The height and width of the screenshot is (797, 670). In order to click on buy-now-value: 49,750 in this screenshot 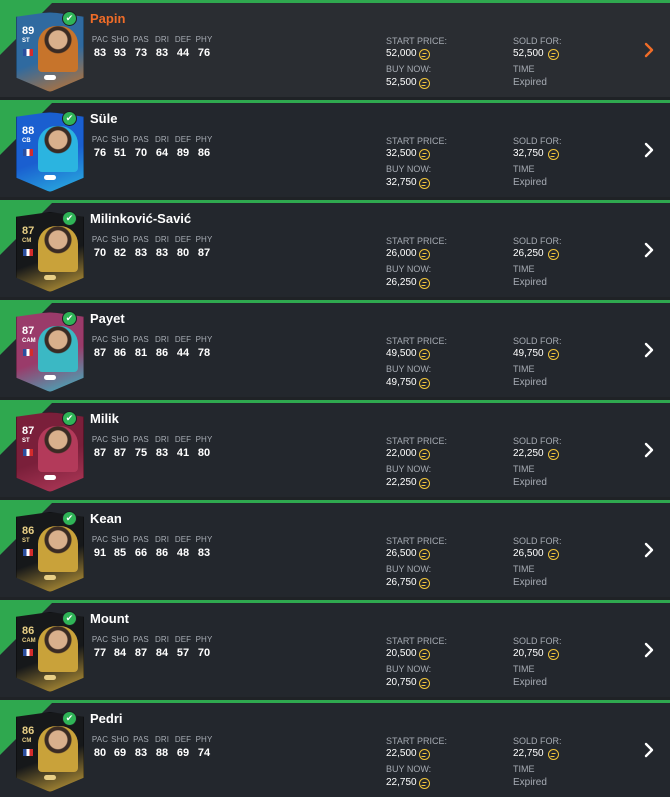, I will do `click(401, 382)`.